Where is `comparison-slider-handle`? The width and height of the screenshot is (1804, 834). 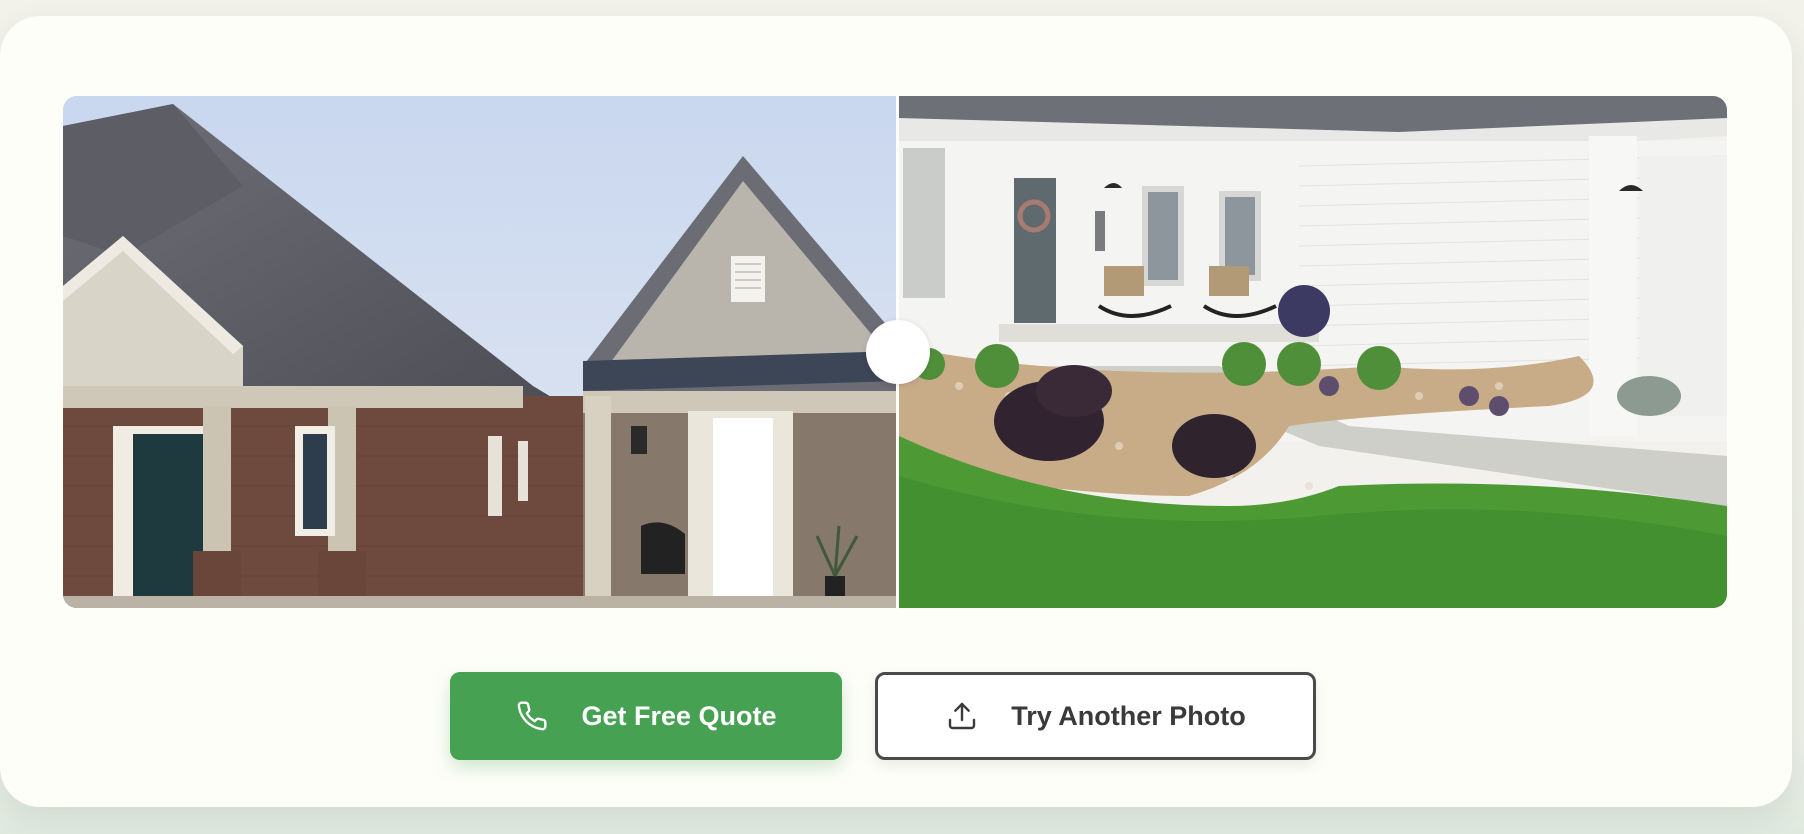 comparison-slider-handle is located at coordinates (898, 352).